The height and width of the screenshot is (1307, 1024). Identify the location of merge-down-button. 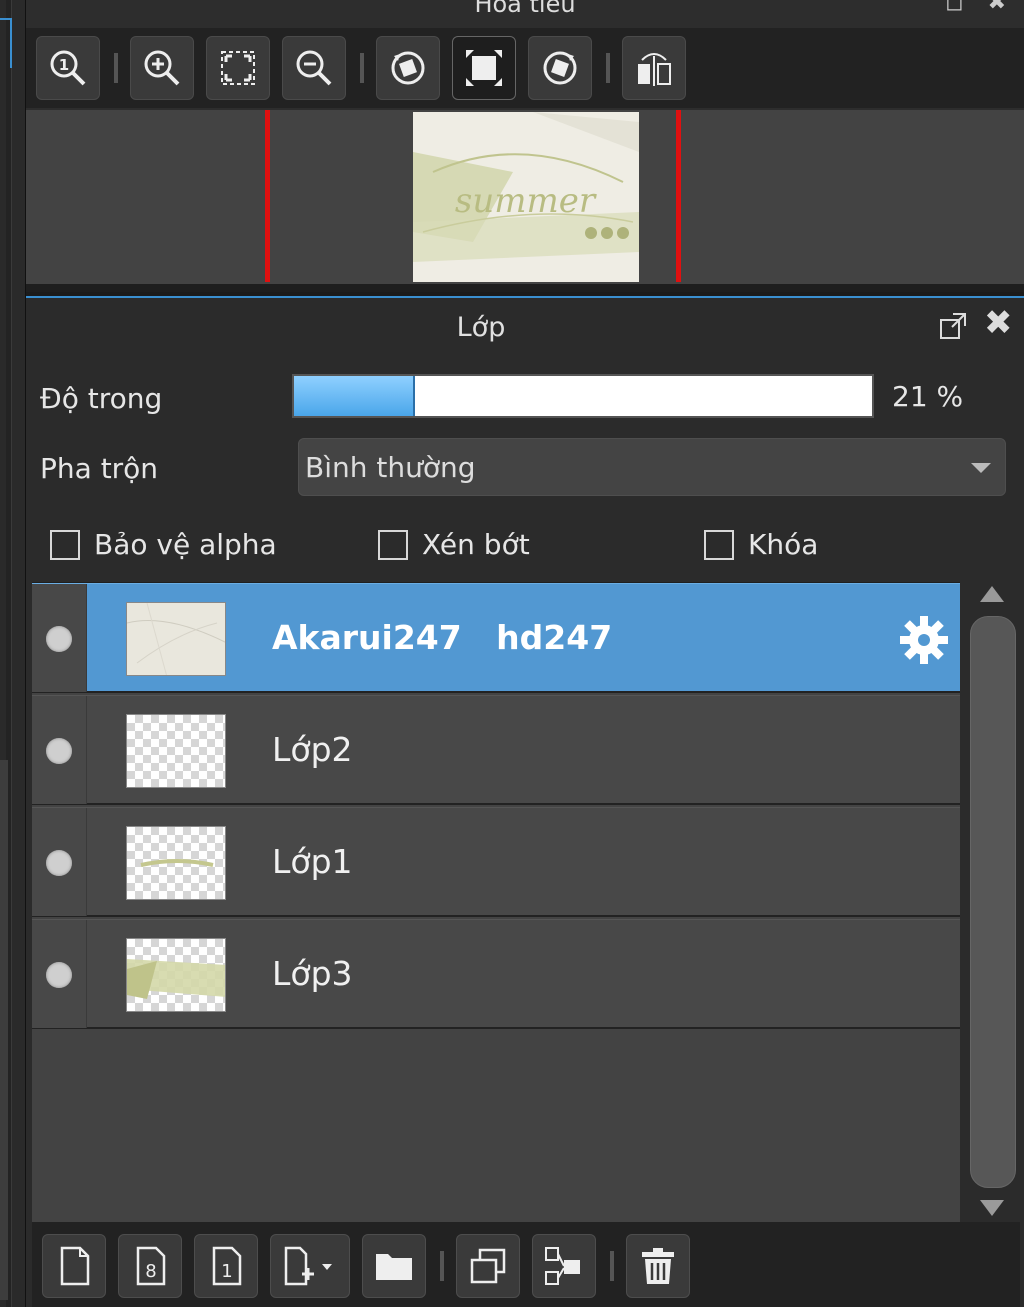
(564, 1265).